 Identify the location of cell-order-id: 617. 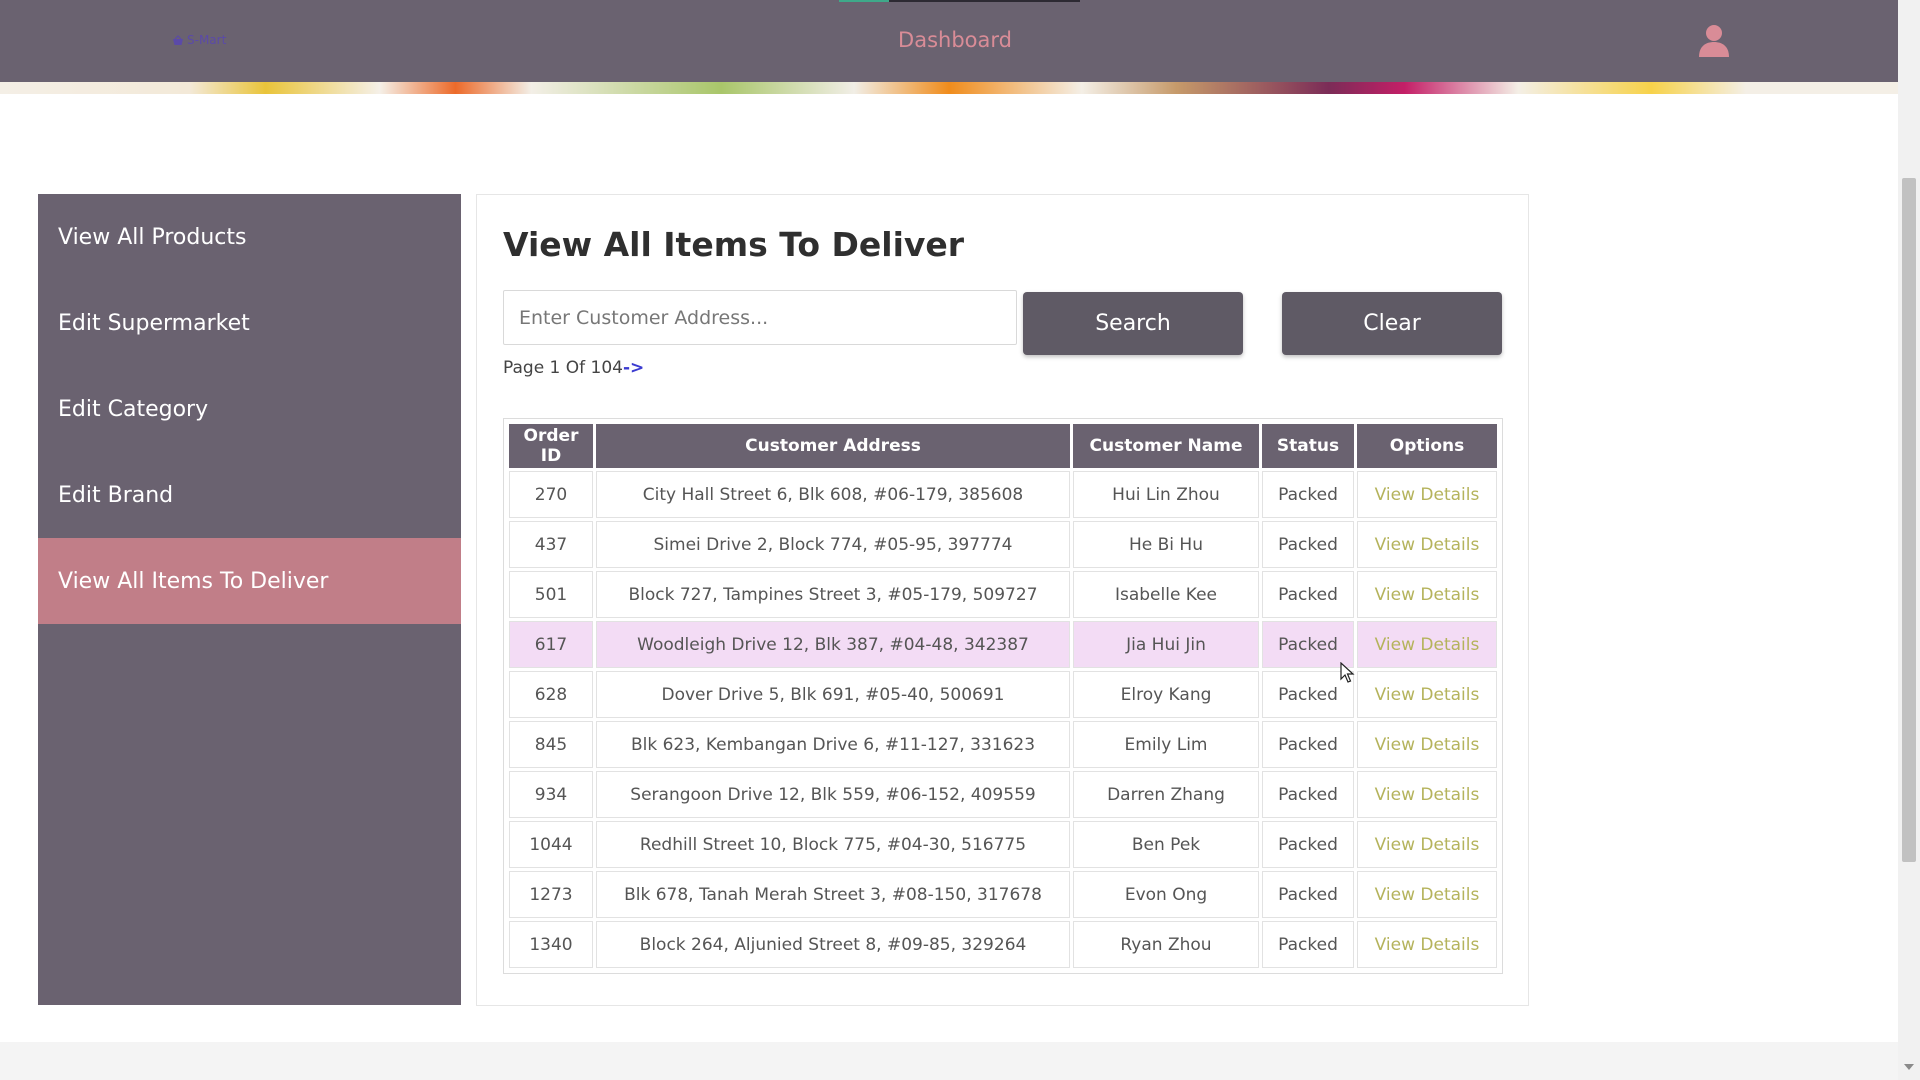
(551, 644).